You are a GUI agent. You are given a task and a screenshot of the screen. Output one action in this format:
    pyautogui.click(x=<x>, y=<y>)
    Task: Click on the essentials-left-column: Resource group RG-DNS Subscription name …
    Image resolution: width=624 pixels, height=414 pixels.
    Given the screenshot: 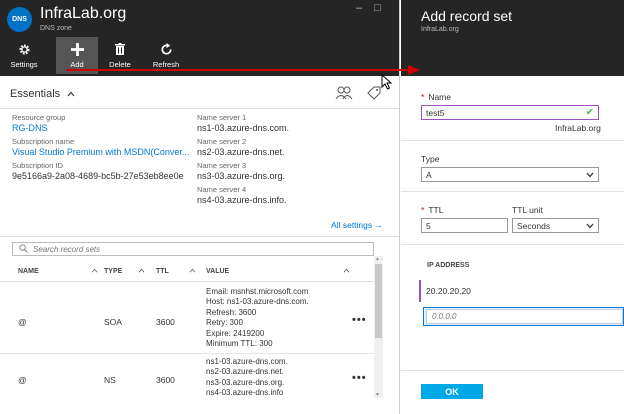 What is the action you would take?
    pyautogui.click(x=104, y=149)
    